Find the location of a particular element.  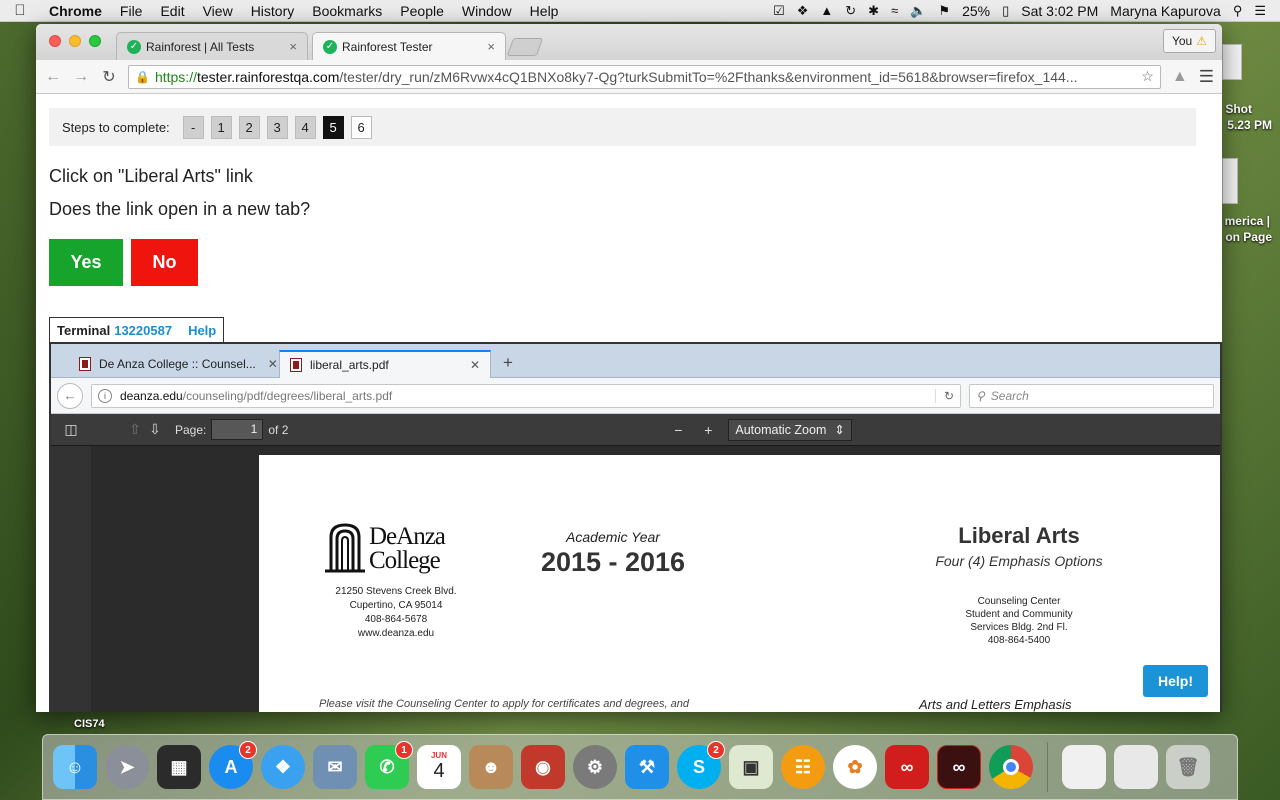

page-number-input: 1 is located at coordinates (237, 429).